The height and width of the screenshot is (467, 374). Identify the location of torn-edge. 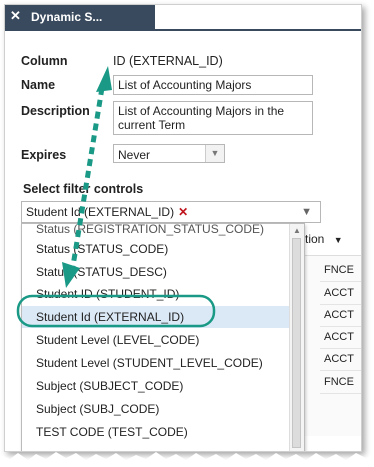
(187, 459).